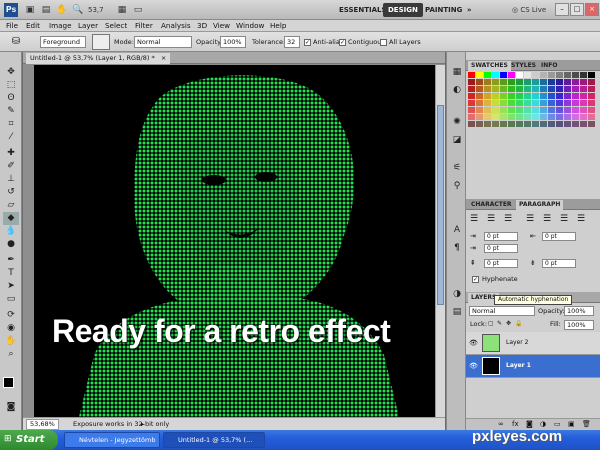  Describe the element at coordinates (307, 42) in the screenshot. I see `anti-alias-checkbox: ✓` at that location.